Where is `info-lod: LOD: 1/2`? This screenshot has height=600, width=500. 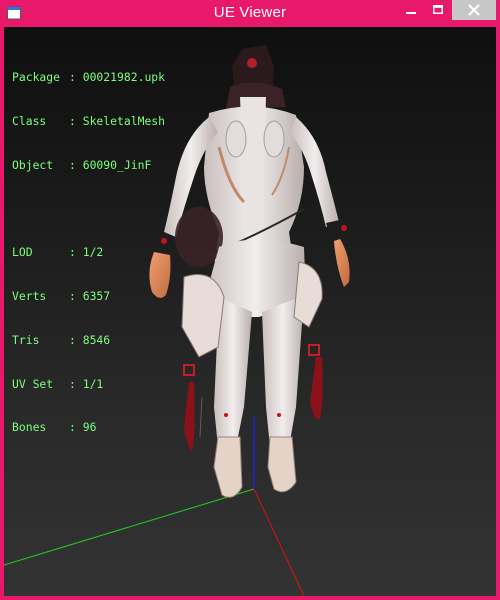
info-lod: LOD: 1/2 is located at coordinates (58, 252).